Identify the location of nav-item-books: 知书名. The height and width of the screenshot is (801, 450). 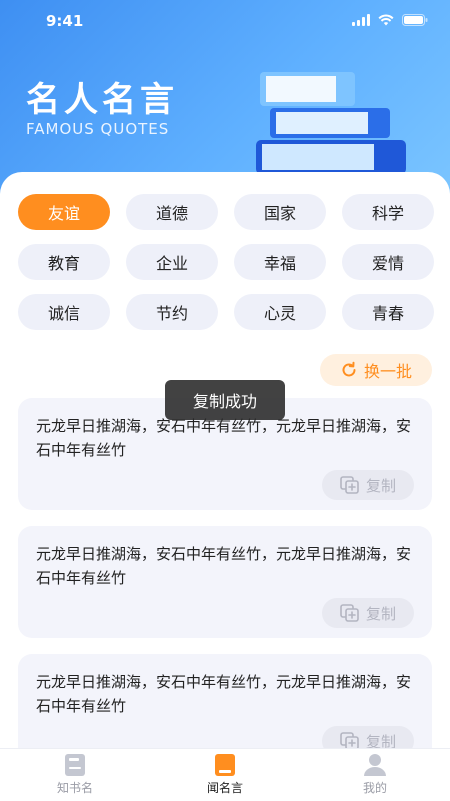
(75, 775).